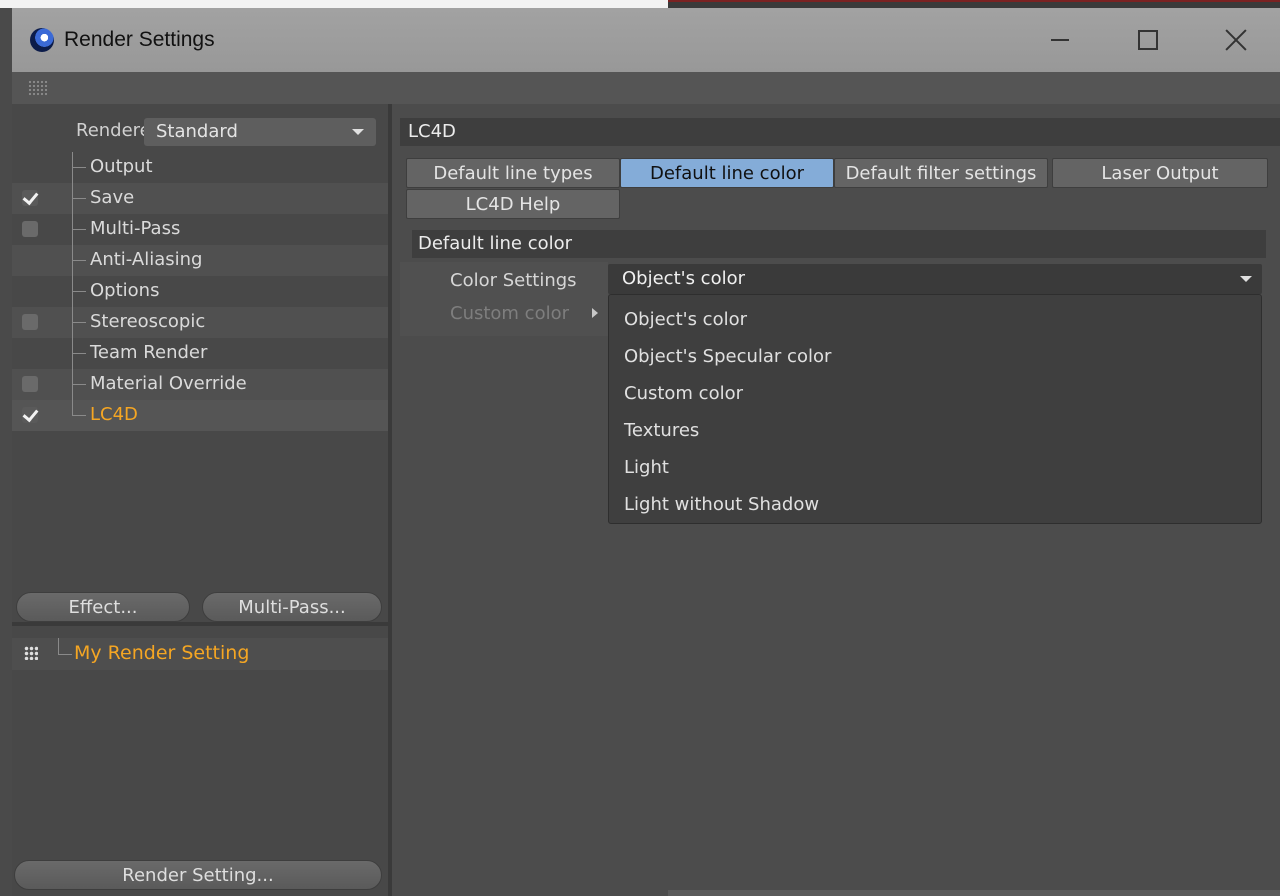 The width and height of the screenshot is (1280, 896). Describe the element at coordinates (1160, 173) in the screenshot. I see `tab-laser-output: Laser Output` at that location.